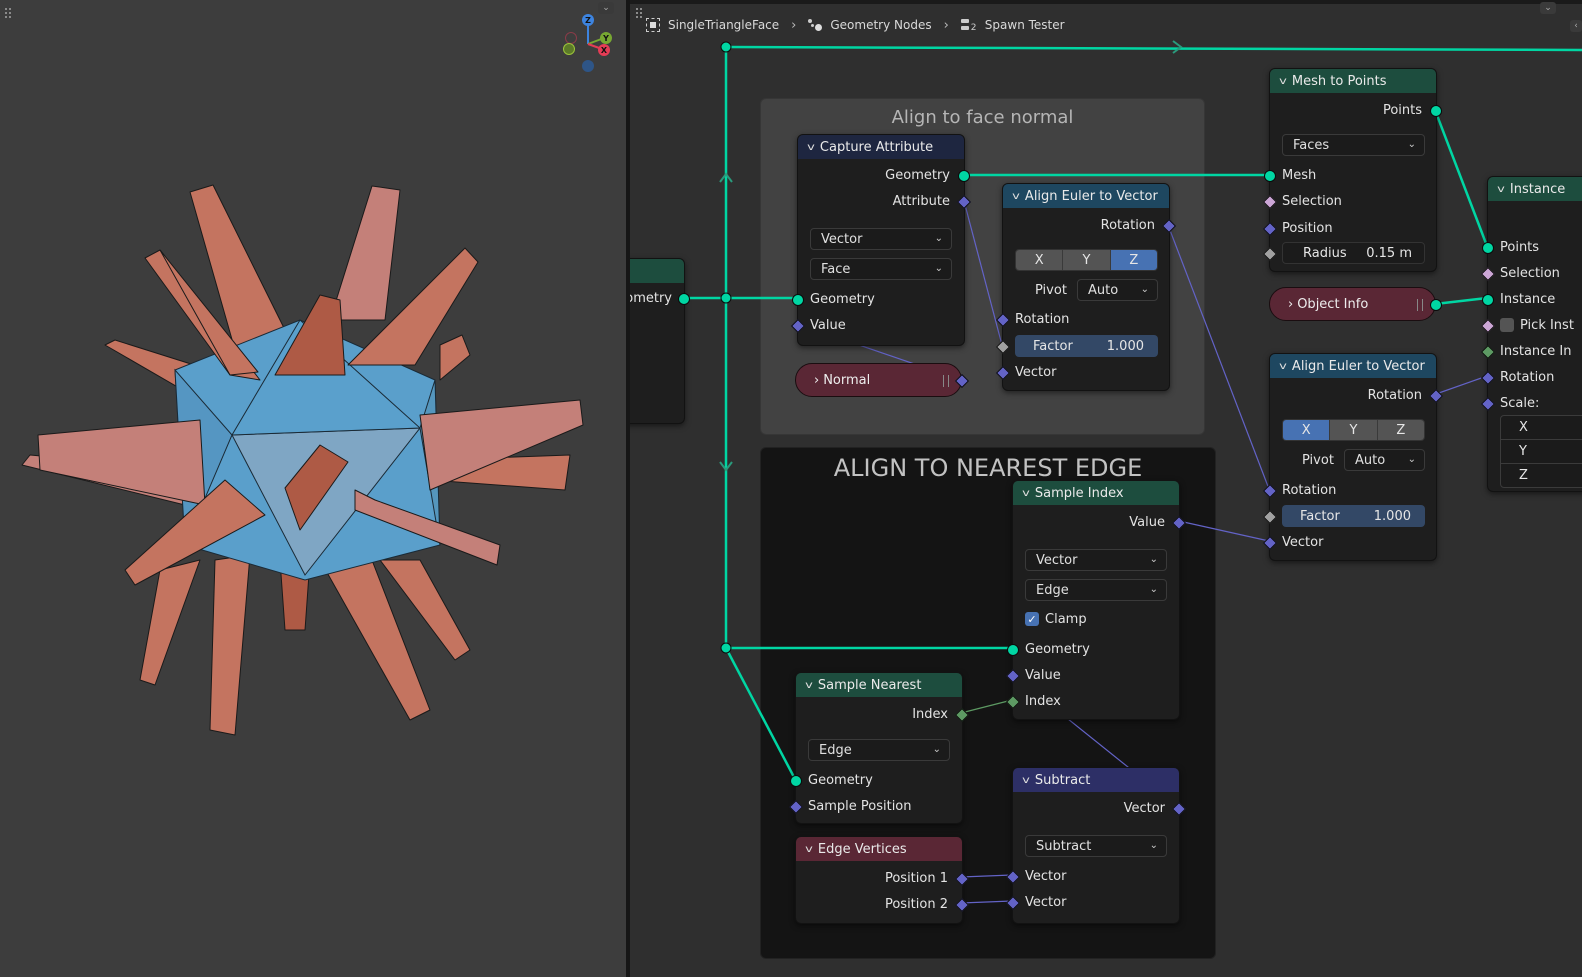 The height and width of the screenshot is (977, 1582). What do you see at coordinates (1270, 176) in the screenshot?
I see `socket-mesh-input` at bounding box center [1270, 176].